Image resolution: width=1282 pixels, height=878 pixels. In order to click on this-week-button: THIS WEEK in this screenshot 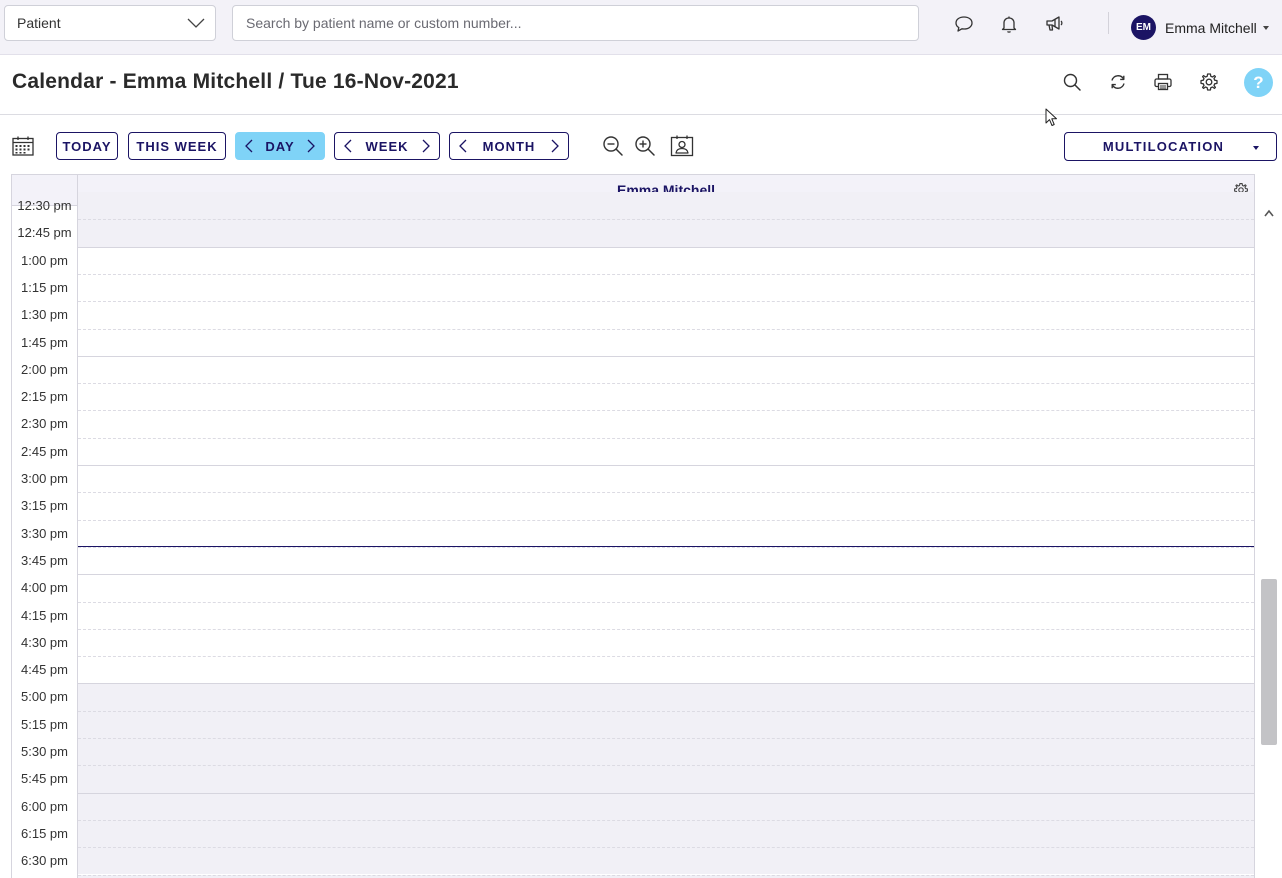, I will do `click(177, 146)`.